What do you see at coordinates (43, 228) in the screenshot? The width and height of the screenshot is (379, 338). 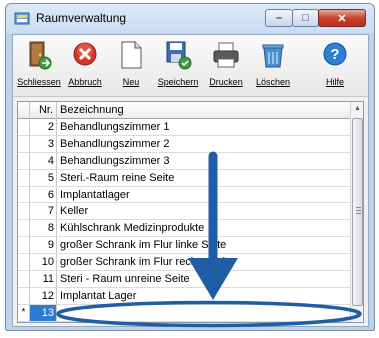 I see `cell-nr: 8` at bounding box center [43, 228].